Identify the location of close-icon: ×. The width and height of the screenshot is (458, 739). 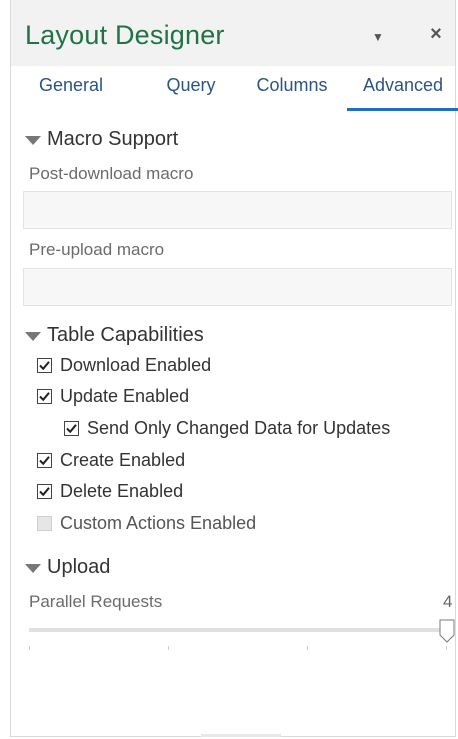
(436, 34).